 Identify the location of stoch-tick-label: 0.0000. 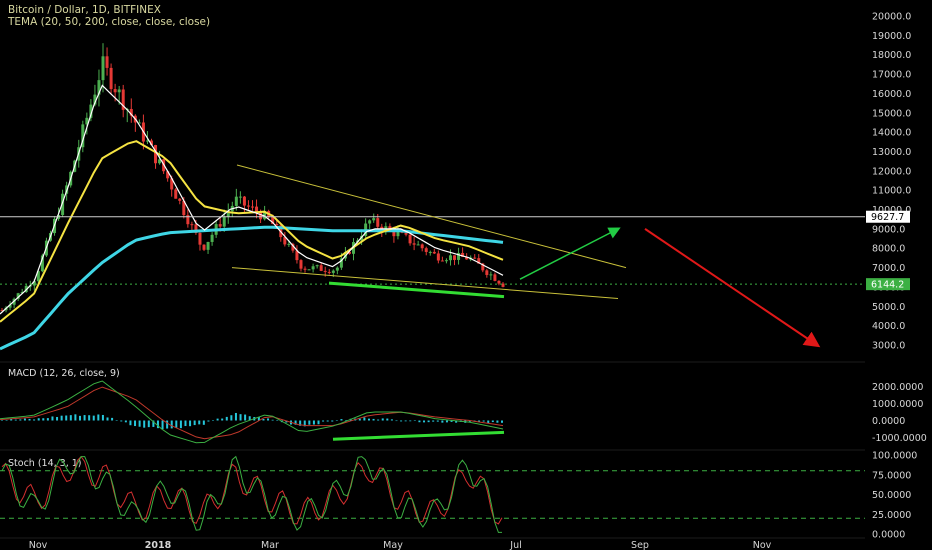
(888, 535).